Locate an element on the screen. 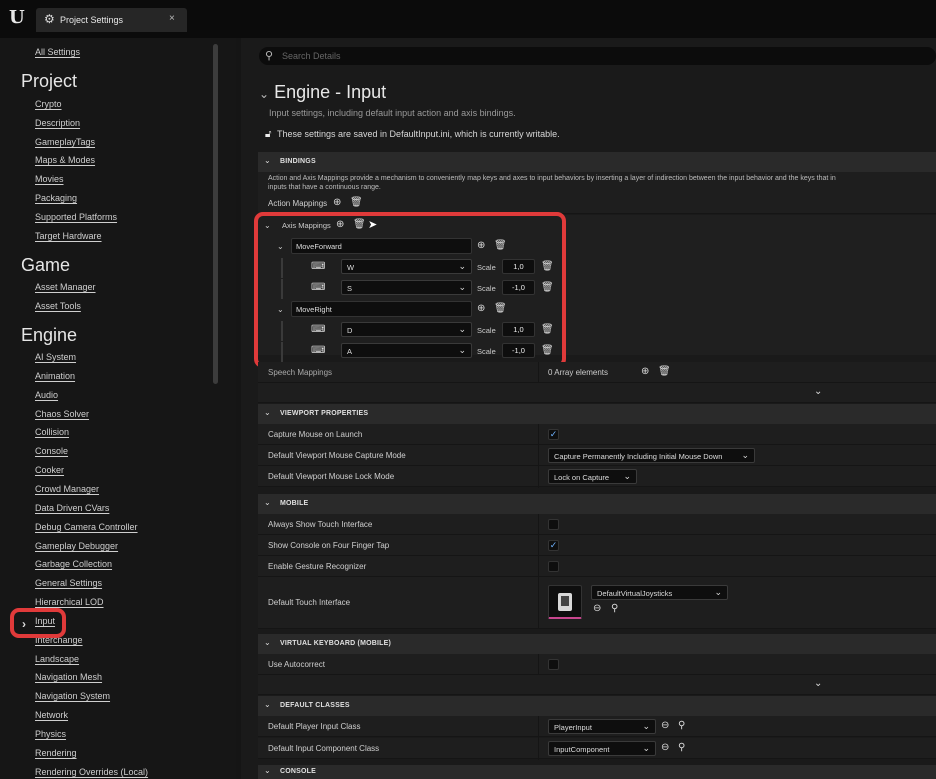 The width and height of the screenshot is (936, 779). nav-header-game: Game is located at coordinates (46, 265).